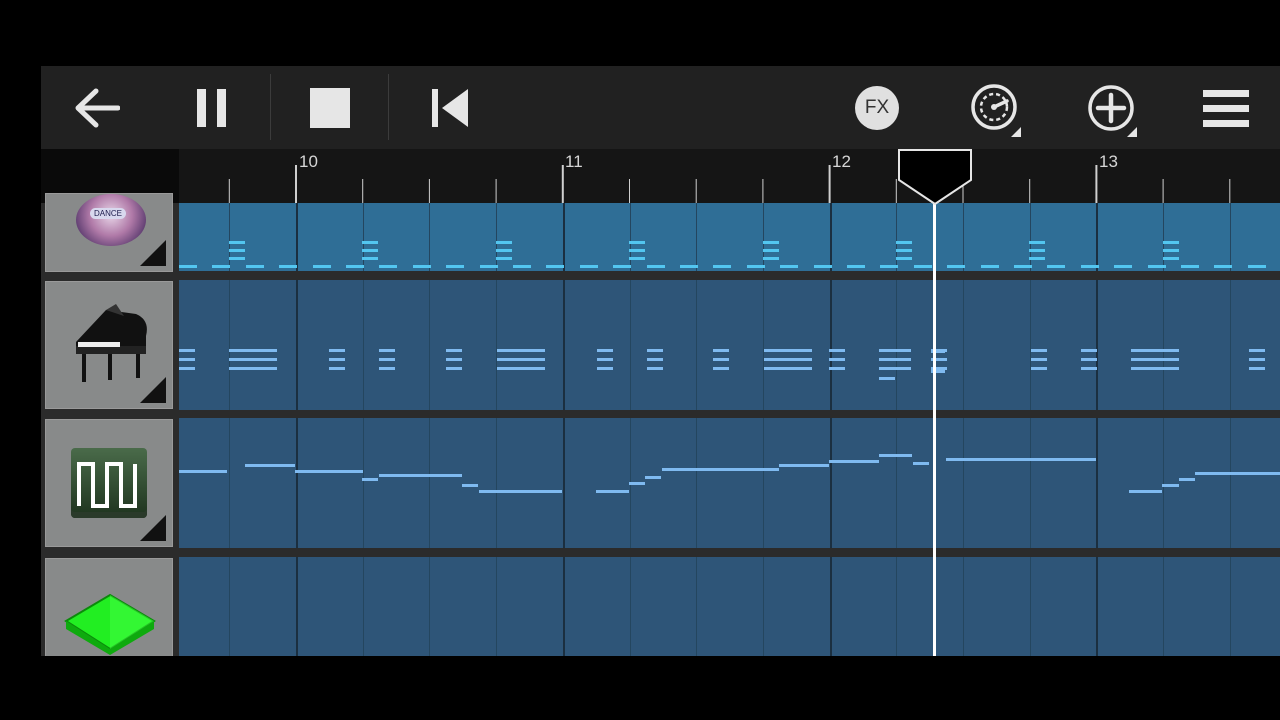  What do you see at coordinates (109, 607) in the screenshot?
I see `track-header-pad` at bounding box center [109, 607].